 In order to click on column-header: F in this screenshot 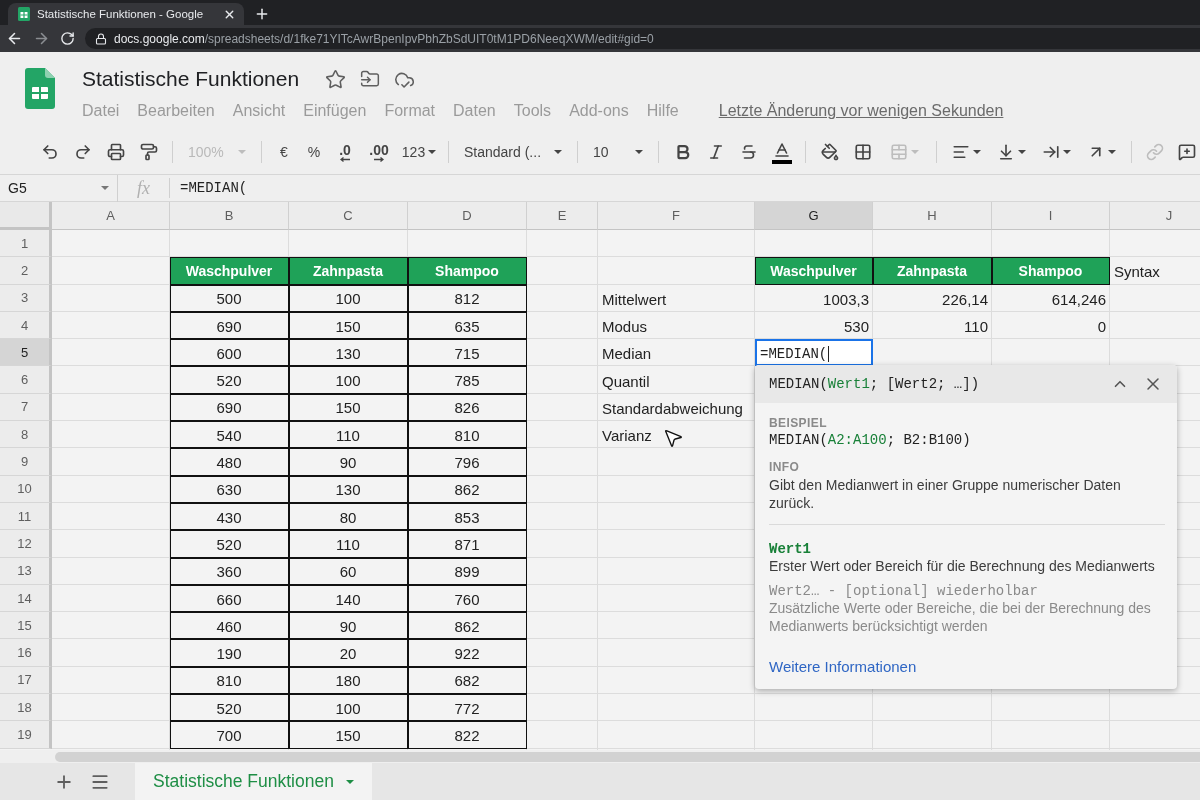, I will do `click(676, 216)`.